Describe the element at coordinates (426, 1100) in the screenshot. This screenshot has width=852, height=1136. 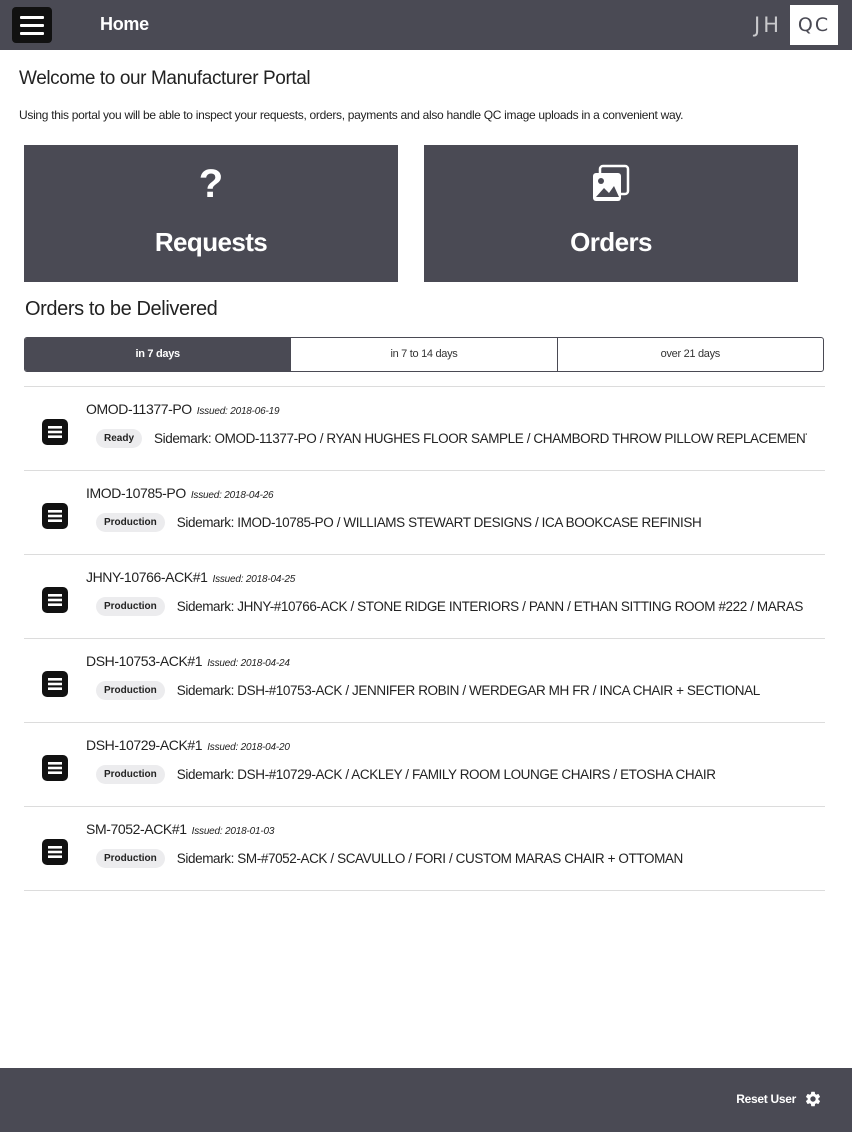
I see `bottom-bar: Reset User` at that location.